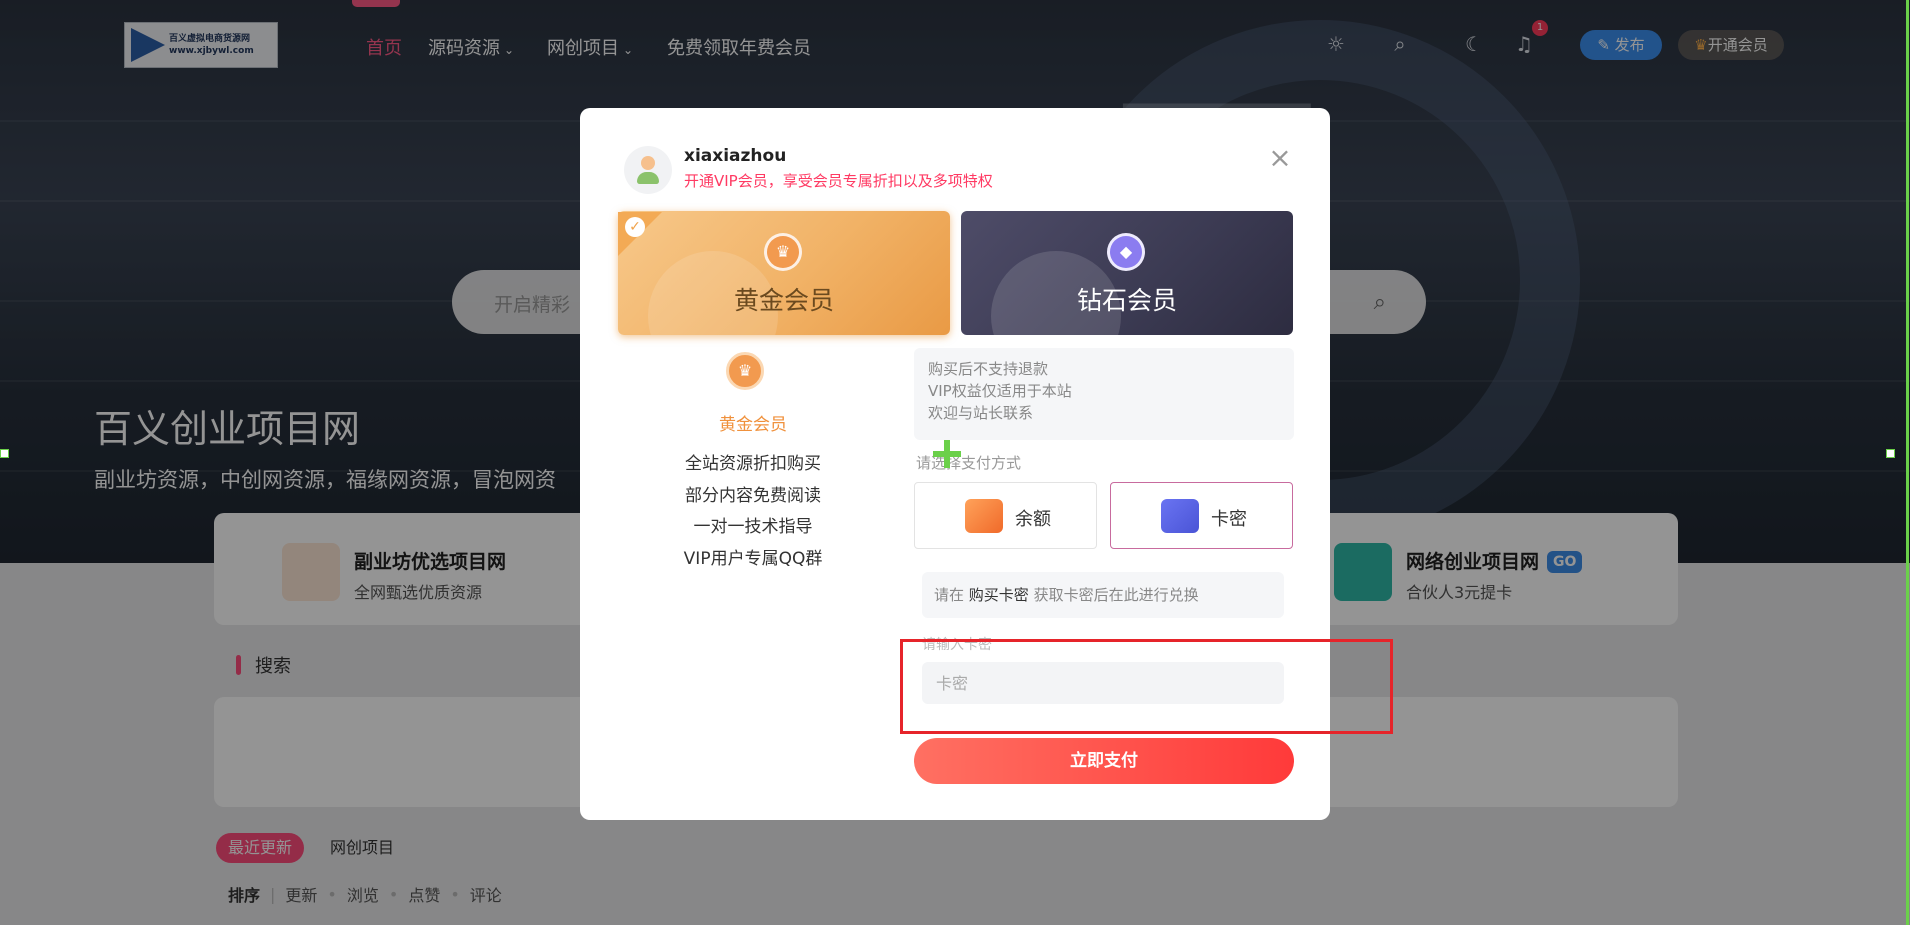 Image resolution: width=1910 pixels, height=925 pixels. What do you see at coordinates (753, 464) in the screenshot?
I see `benefit-item: 全站资源折扣购买` at bounding box center [753, 464].